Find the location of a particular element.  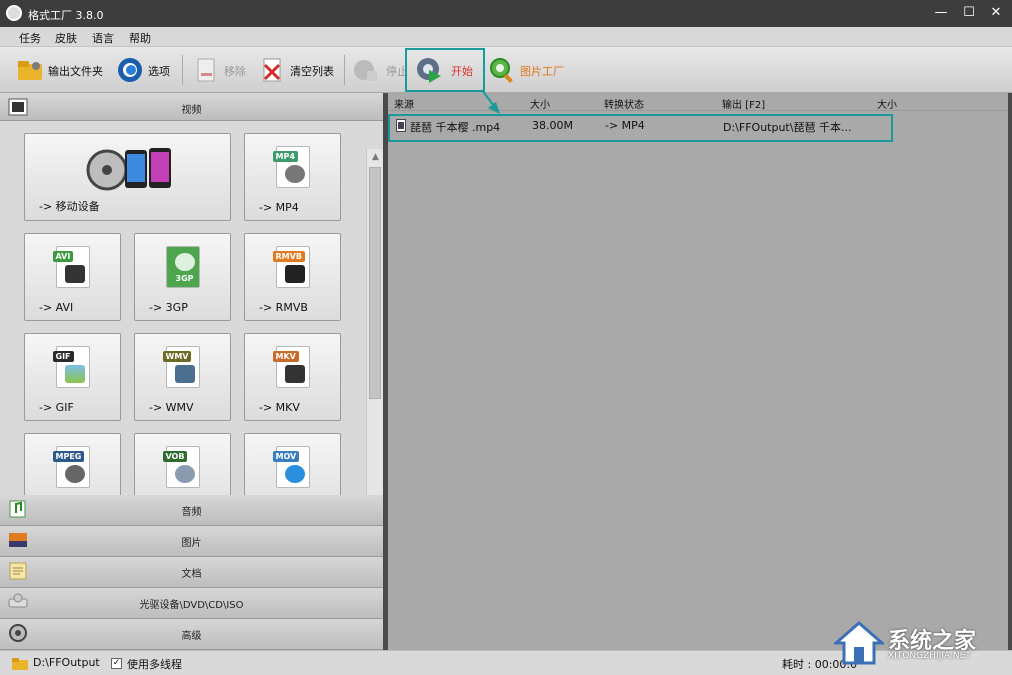

wmv-icon: WMV is located at coordinates (181, 367).